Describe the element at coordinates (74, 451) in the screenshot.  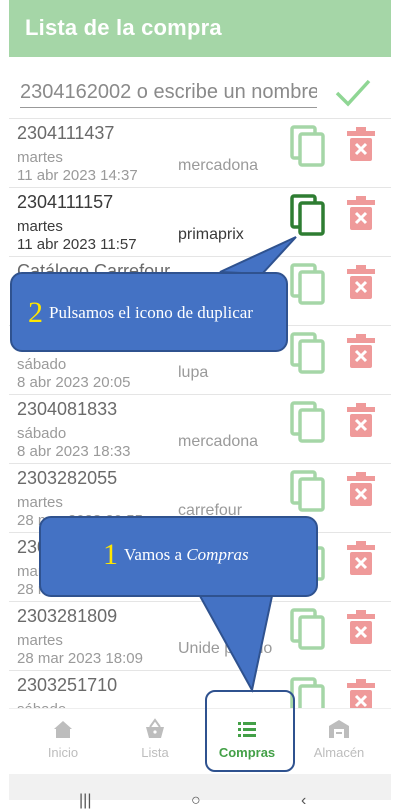
I see `purchase-date: 8 abr 2023 18:33` at that location.